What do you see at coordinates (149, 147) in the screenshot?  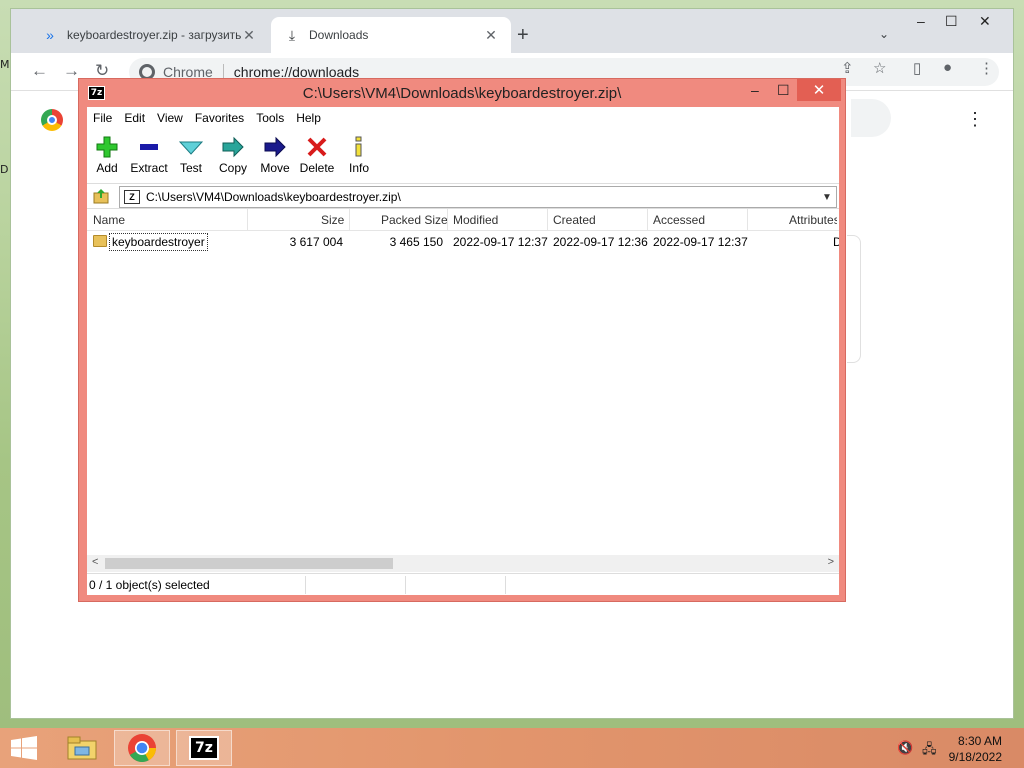 I see `minus-icon` at bounding box center [149, 147].